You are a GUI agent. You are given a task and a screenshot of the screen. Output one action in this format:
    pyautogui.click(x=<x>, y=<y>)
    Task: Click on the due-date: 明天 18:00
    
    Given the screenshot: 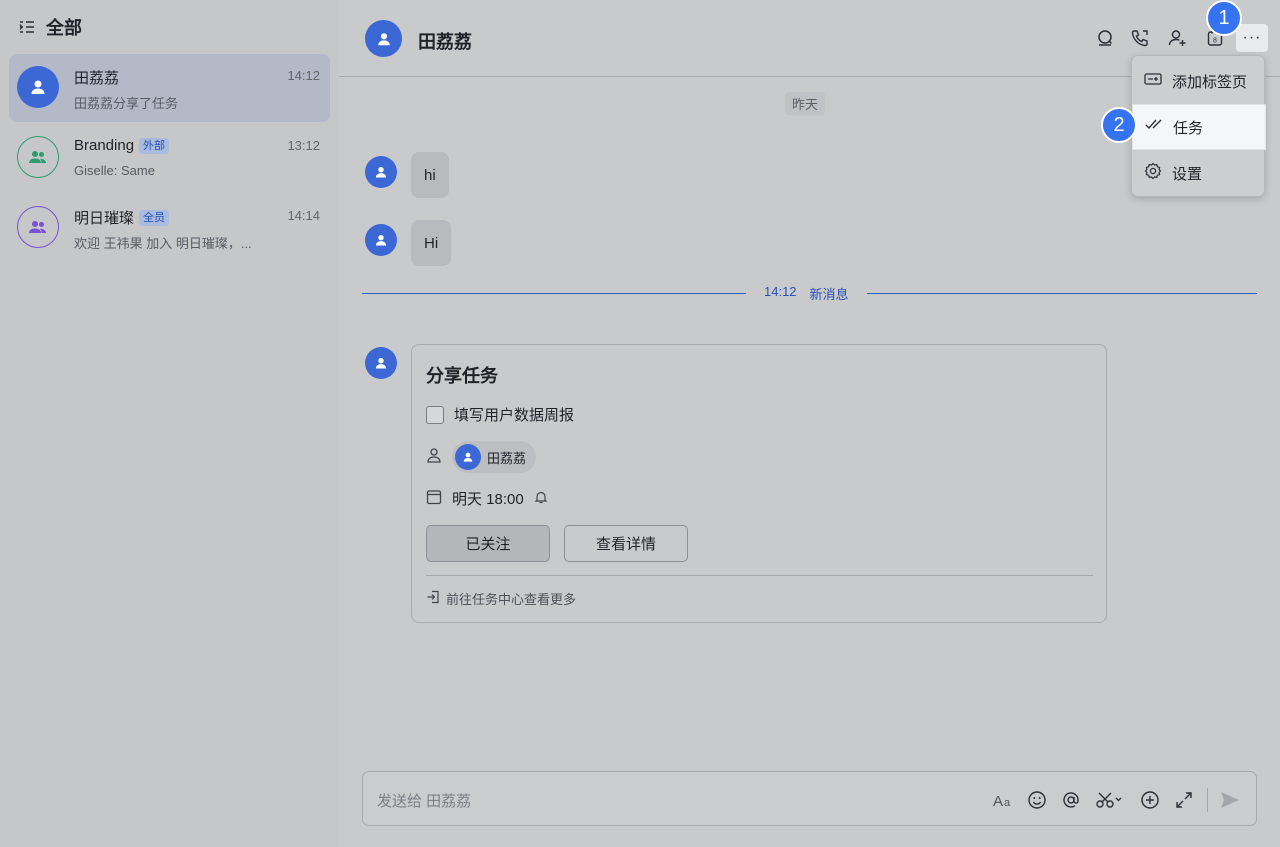 What is the action you would take?
    pyautogui.click(x=488, y=498)
    